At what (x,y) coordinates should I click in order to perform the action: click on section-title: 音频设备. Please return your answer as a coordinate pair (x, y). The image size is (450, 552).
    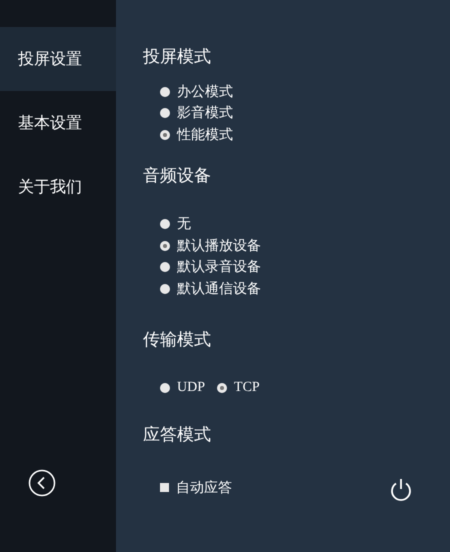
    Looking at the image, I should click on (177, 175).